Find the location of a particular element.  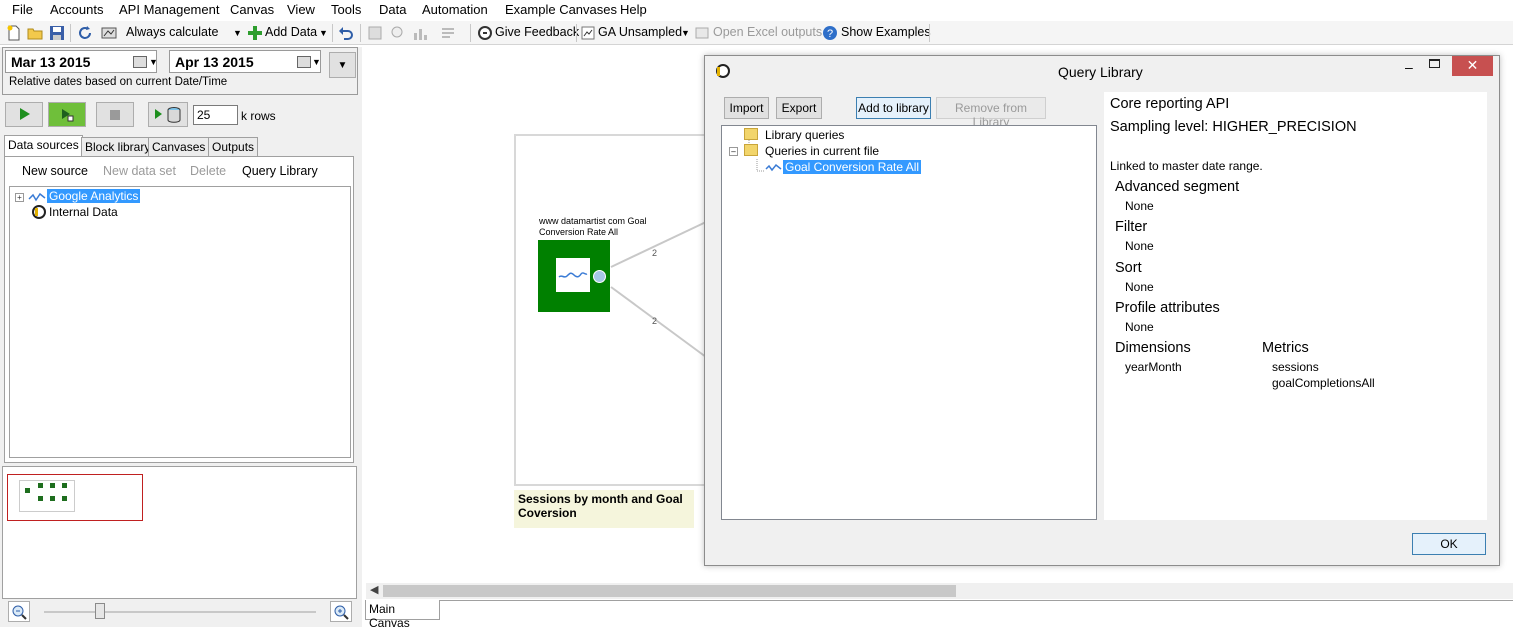

refresh-icon is located at coordinates (85, 33).